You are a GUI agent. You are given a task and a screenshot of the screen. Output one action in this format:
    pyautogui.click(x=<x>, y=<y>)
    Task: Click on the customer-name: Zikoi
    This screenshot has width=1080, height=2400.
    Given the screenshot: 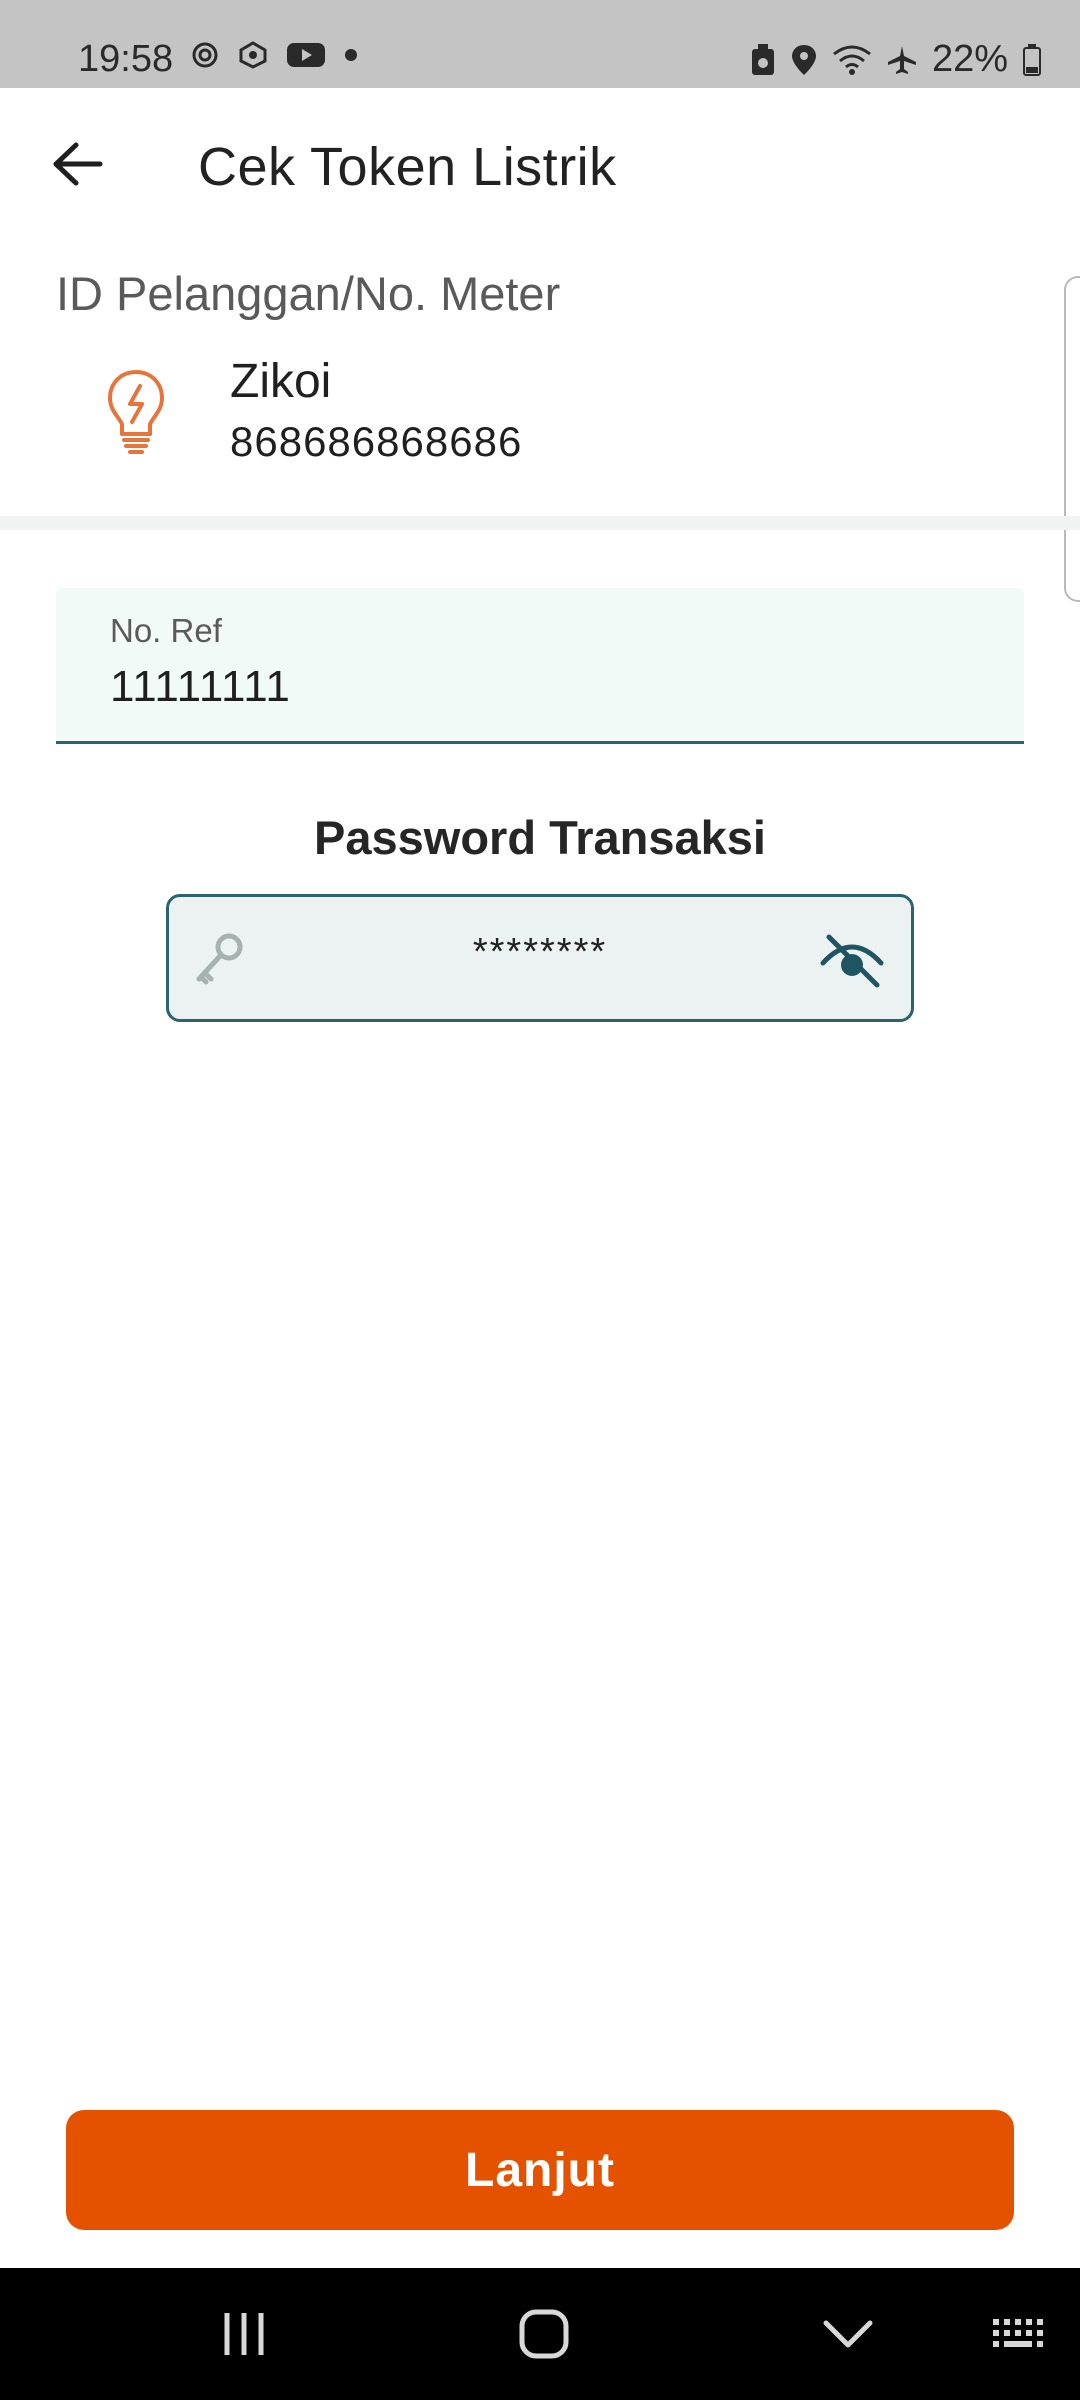 What is the action you would take?
    pyautogui.click(x=281, y=381)
    